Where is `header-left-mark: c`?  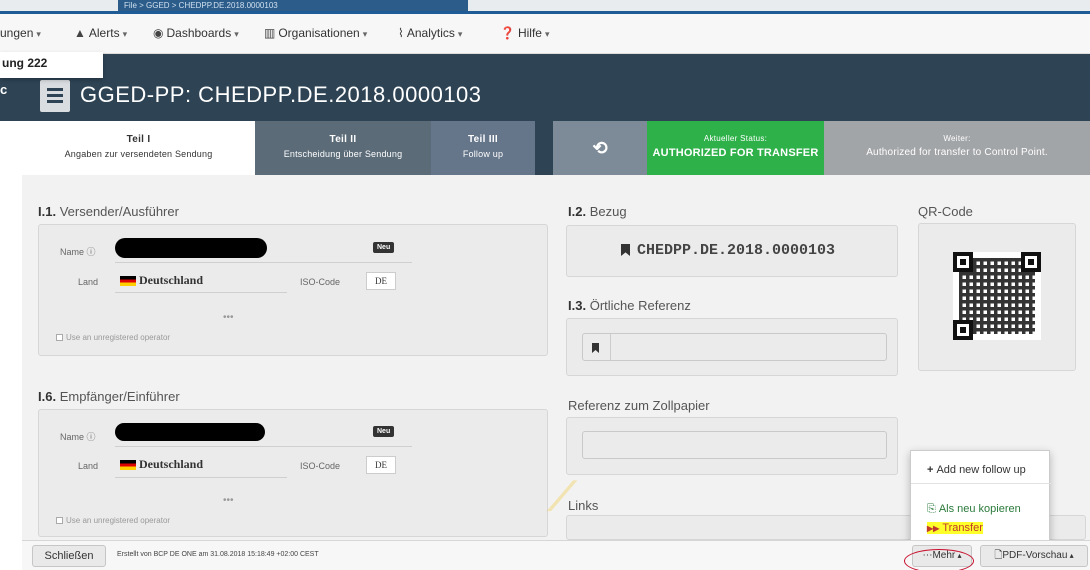
header-left-mark: c is located at coordinates (4, 89).